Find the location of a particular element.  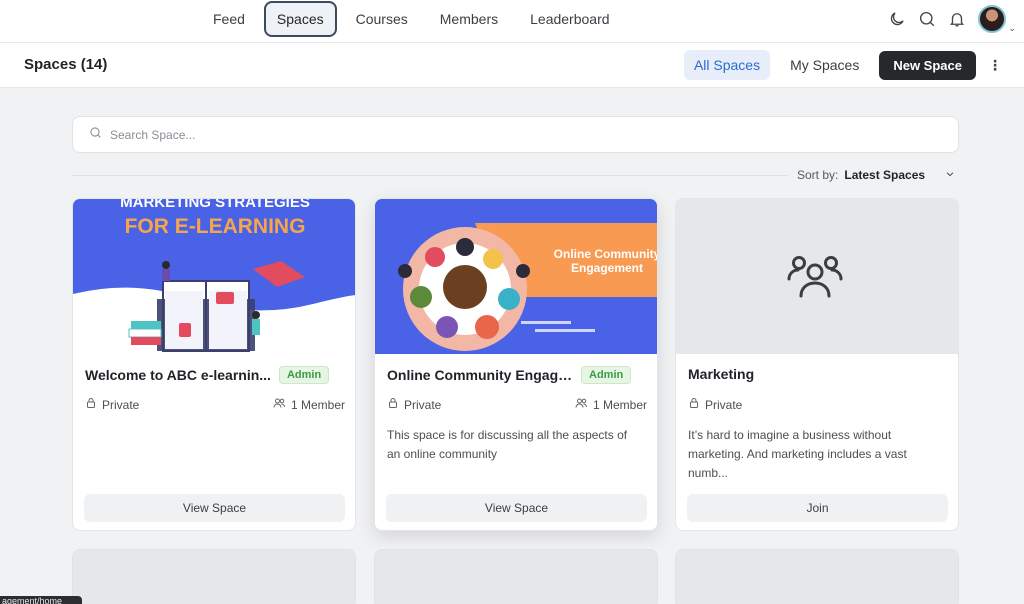

group-icon is located at coordinates (815, 279).